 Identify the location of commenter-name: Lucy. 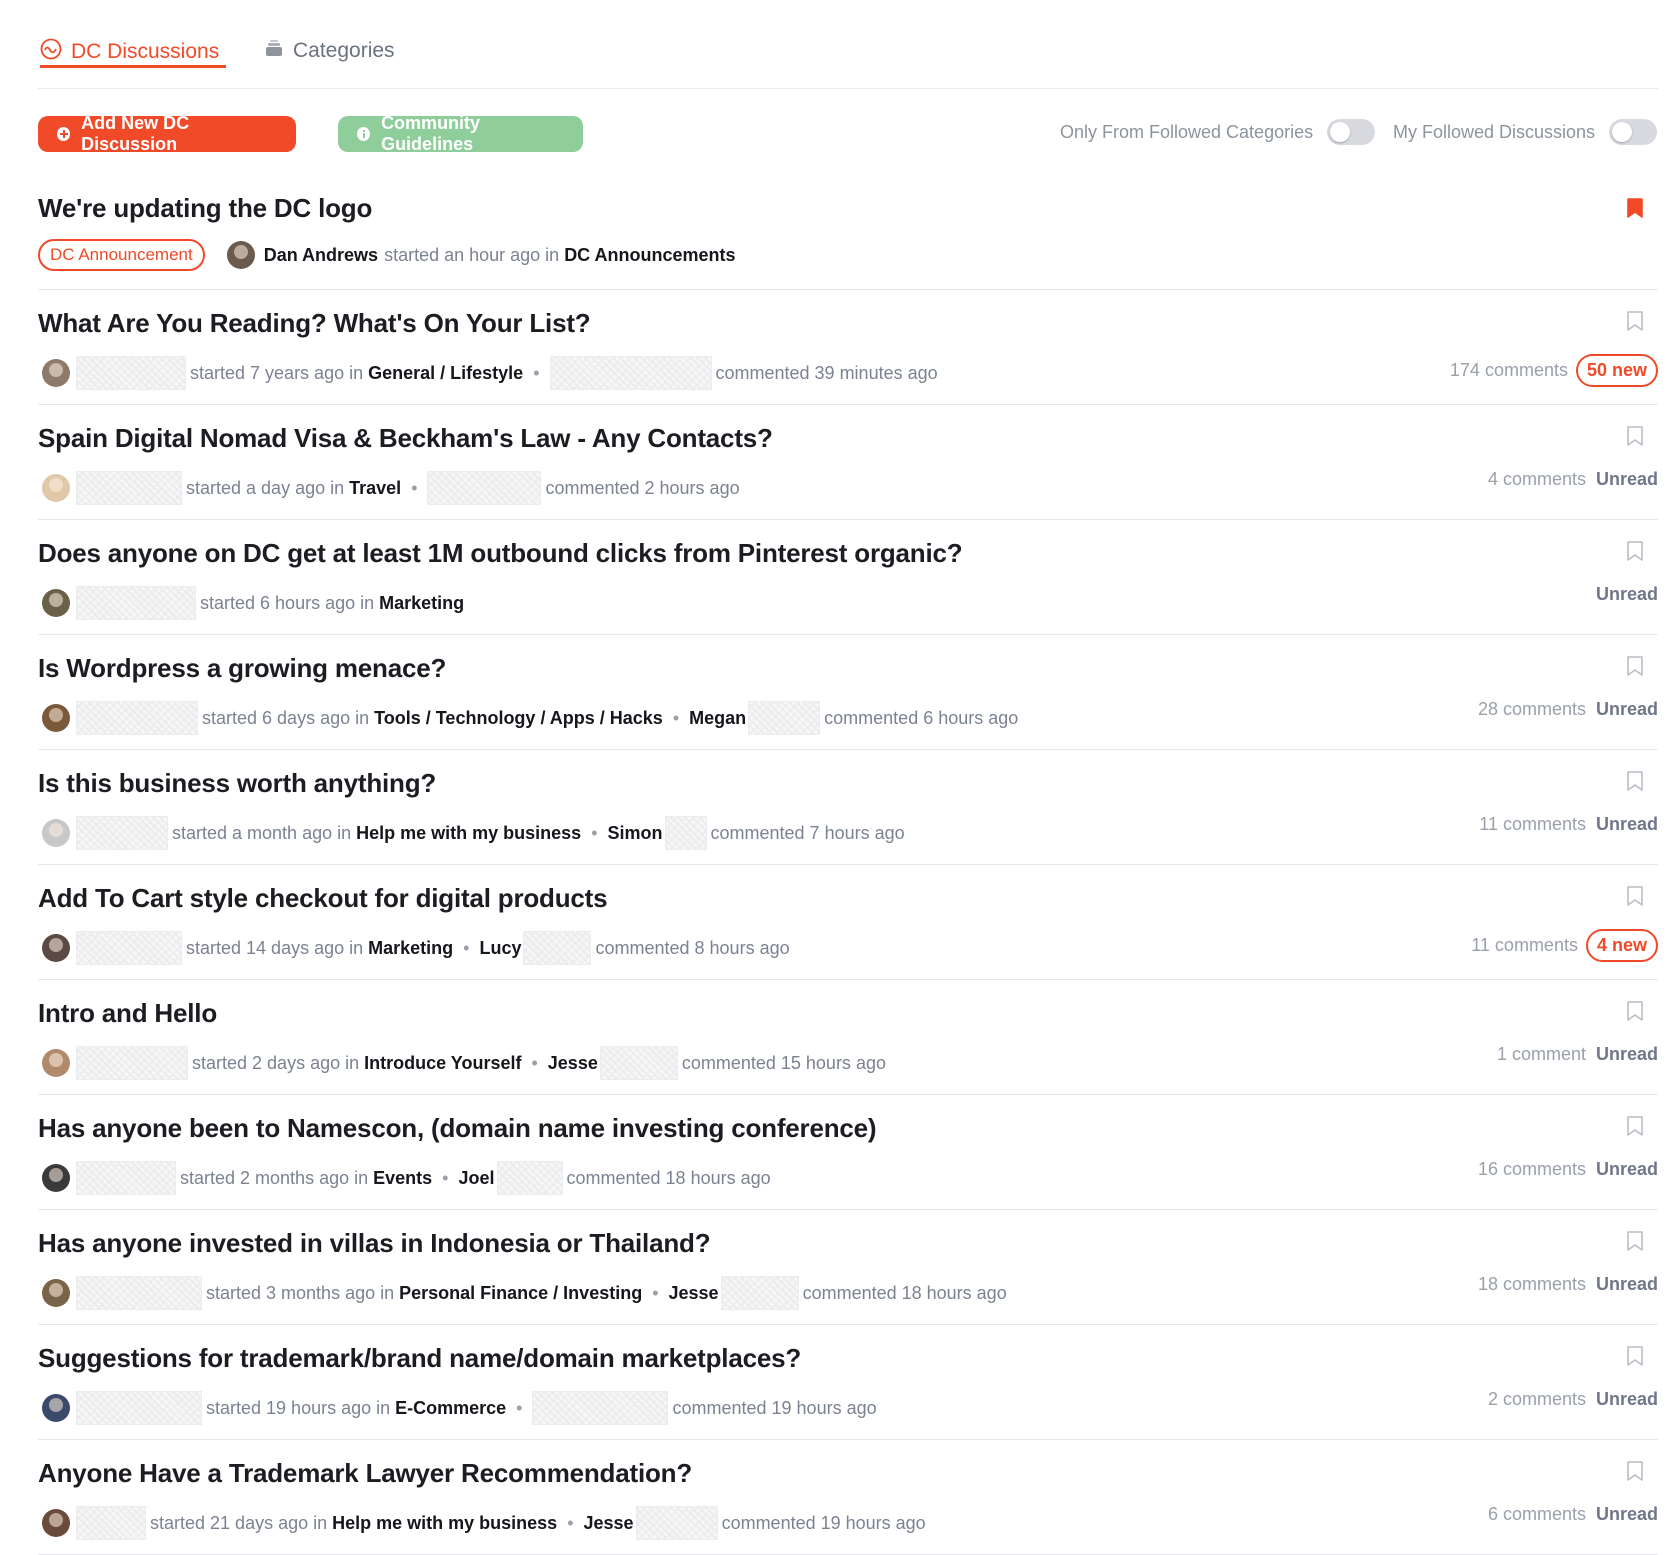
(500, 948).